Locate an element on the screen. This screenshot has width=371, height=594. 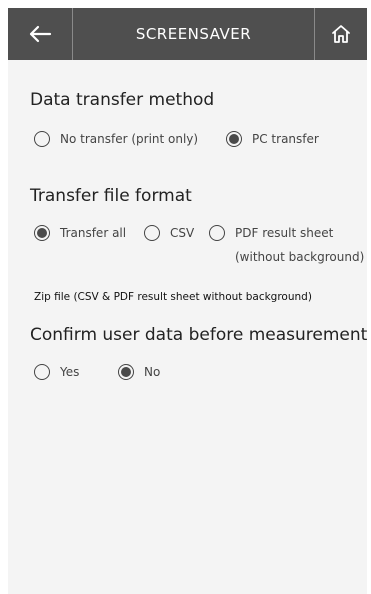
back-button is located at coordinates (40, 34).